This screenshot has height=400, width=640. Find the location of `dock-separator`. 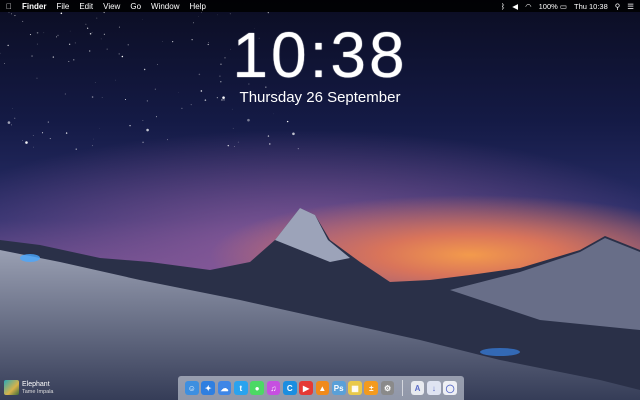

dock-separator is located at coordinates (403, 388).